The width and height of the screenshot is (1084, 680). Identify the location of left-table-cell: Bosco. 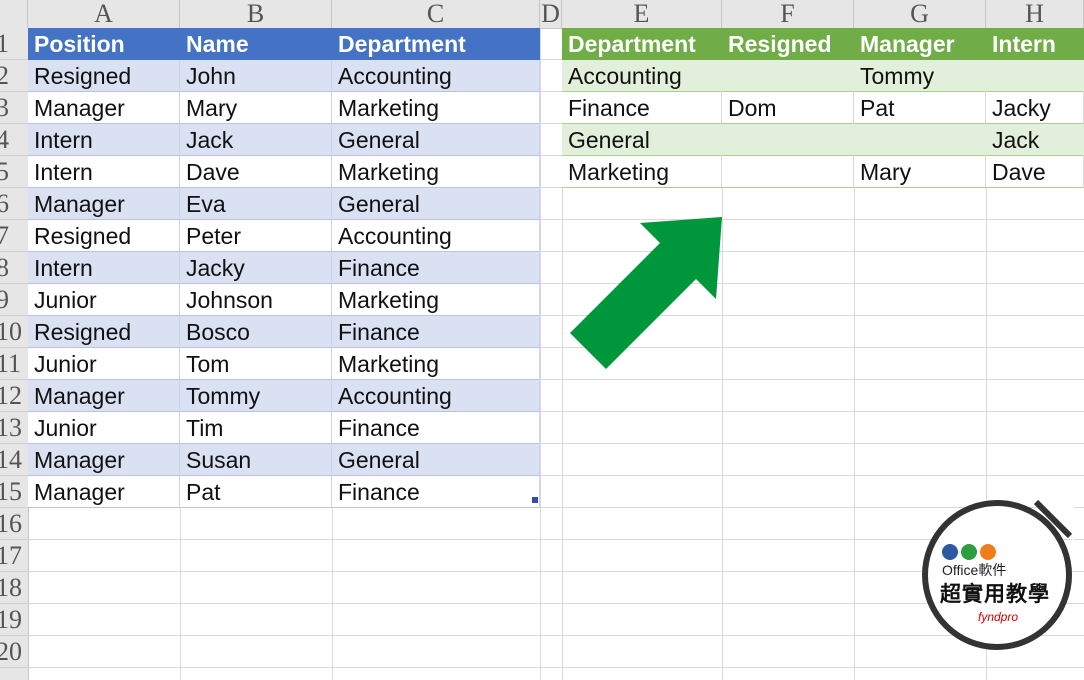
(256, 332).